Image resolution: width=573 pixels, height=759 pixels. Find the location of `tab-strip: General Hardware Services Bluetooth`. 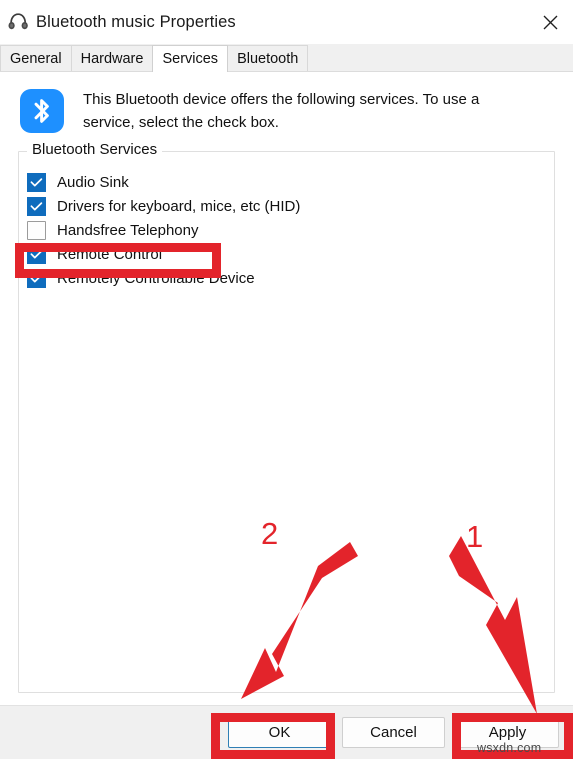

tab-strip: General Hardware Services Bluetooth is located at coordinates (286, 58).